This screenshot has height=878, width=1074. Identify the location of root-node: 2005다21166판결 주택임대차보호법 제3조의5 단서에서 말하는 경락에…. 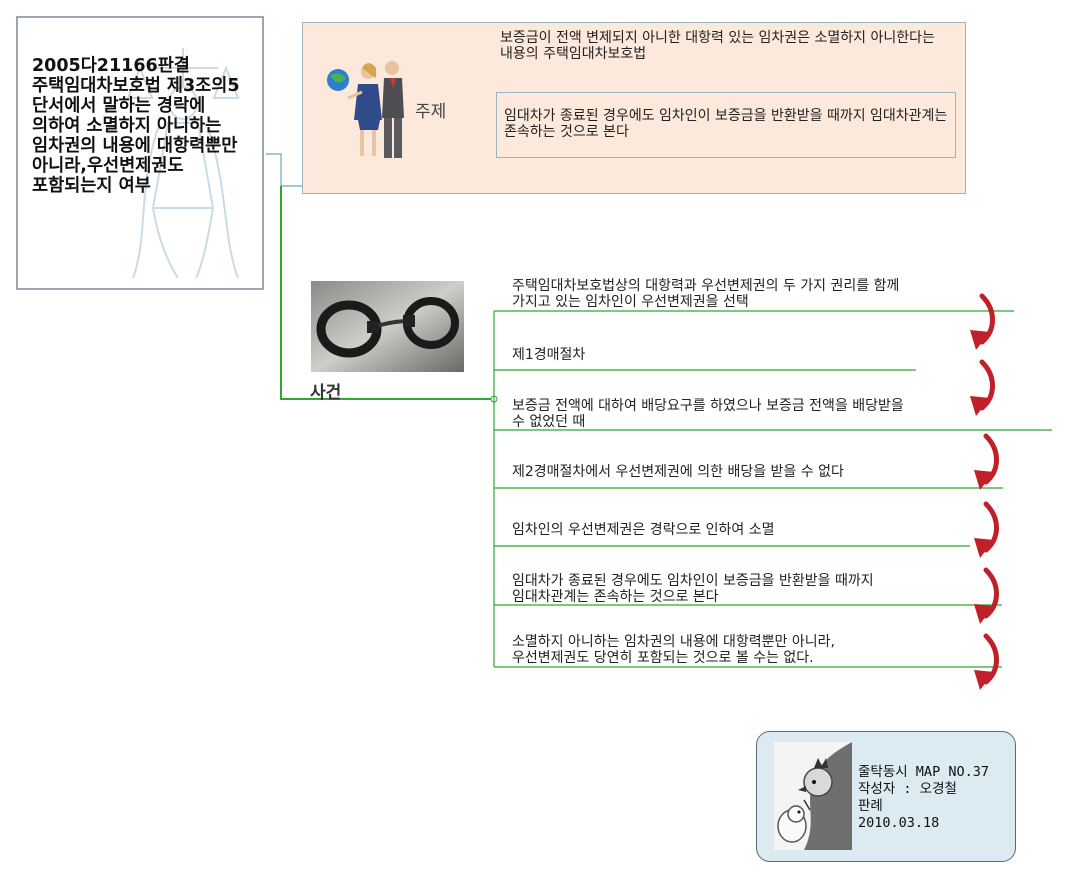
(140, 153).